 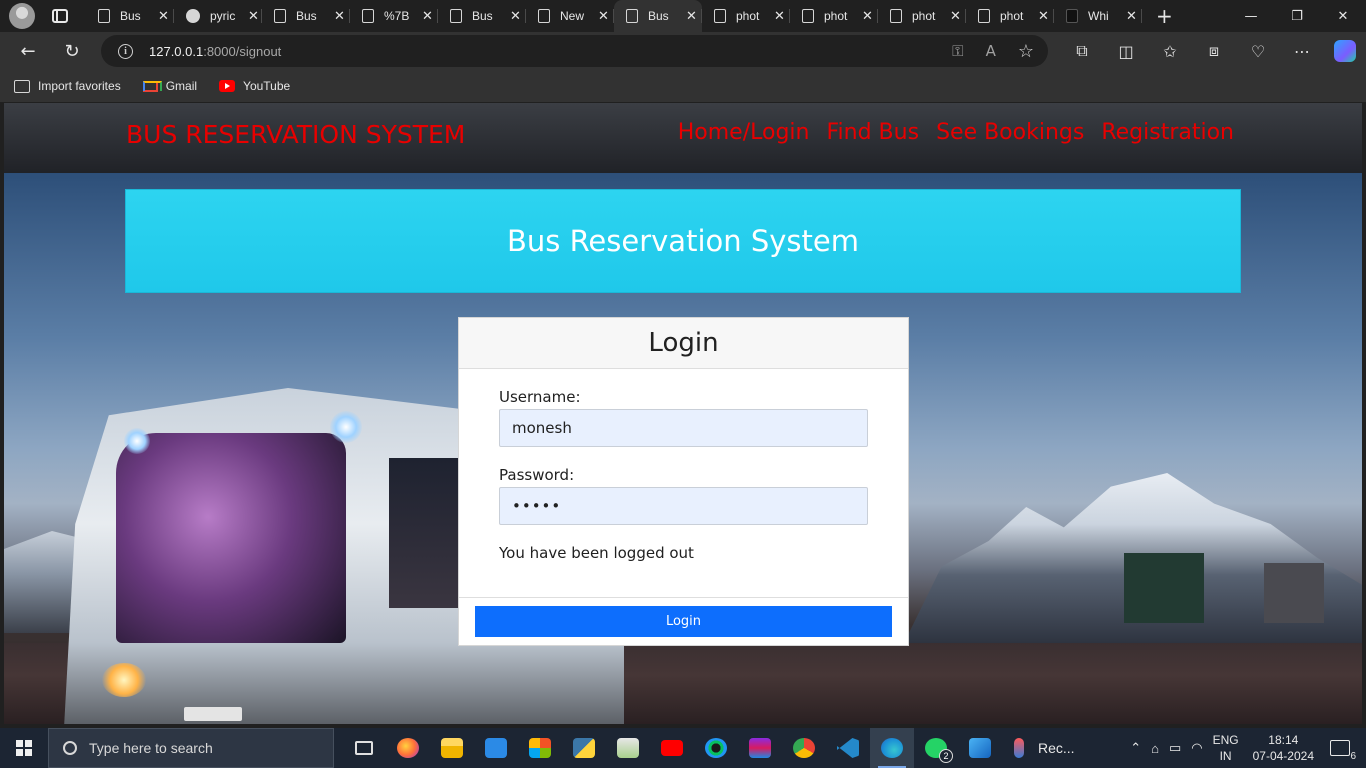 I want to click on taskbar-apps: 2, so click(x=672, y=748).